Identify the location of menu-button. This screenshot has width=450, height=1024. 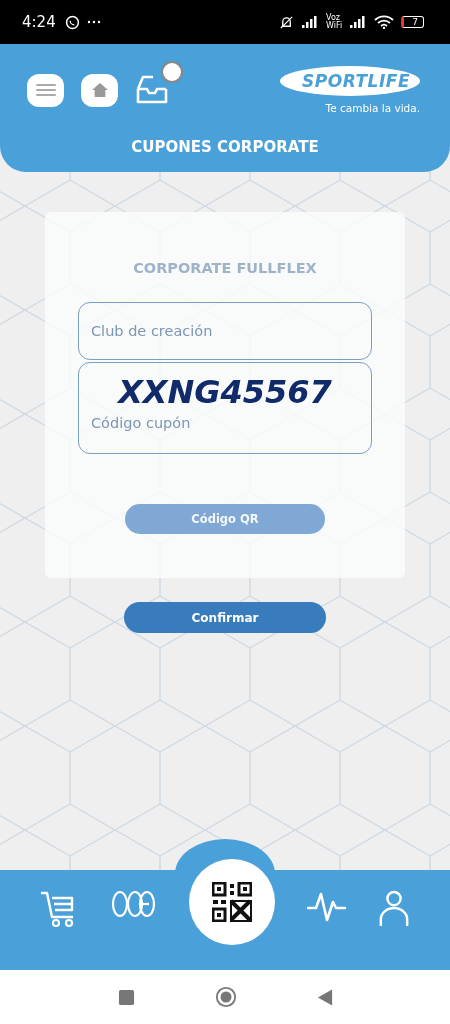
(45, 90).